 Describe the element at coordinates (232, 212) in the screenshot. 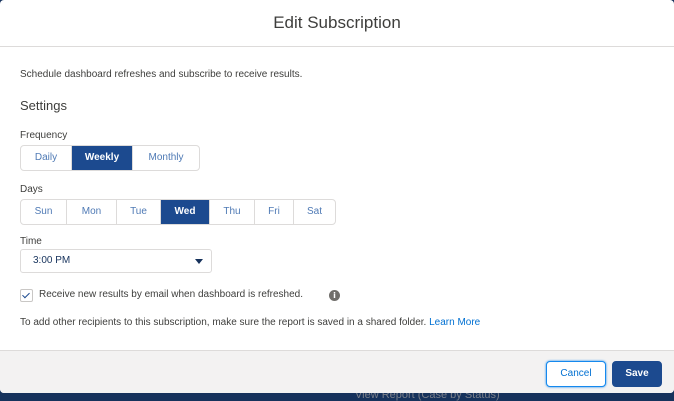

I see `day-thu: Thu` at that location.